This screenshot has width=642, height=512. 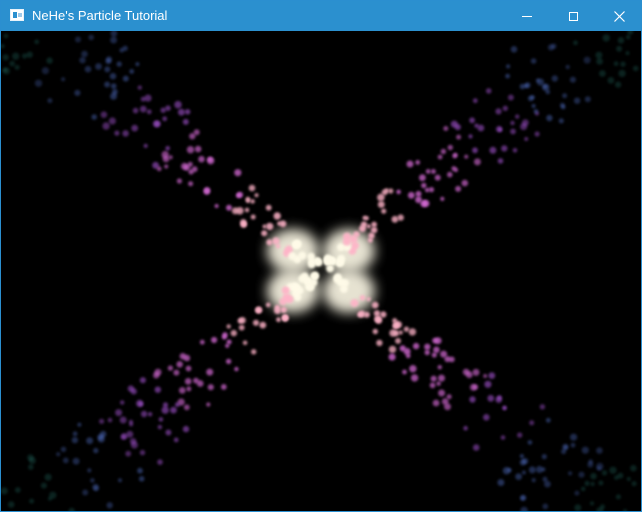 I want to click on window-app-icon, so click(x=17, y=15).